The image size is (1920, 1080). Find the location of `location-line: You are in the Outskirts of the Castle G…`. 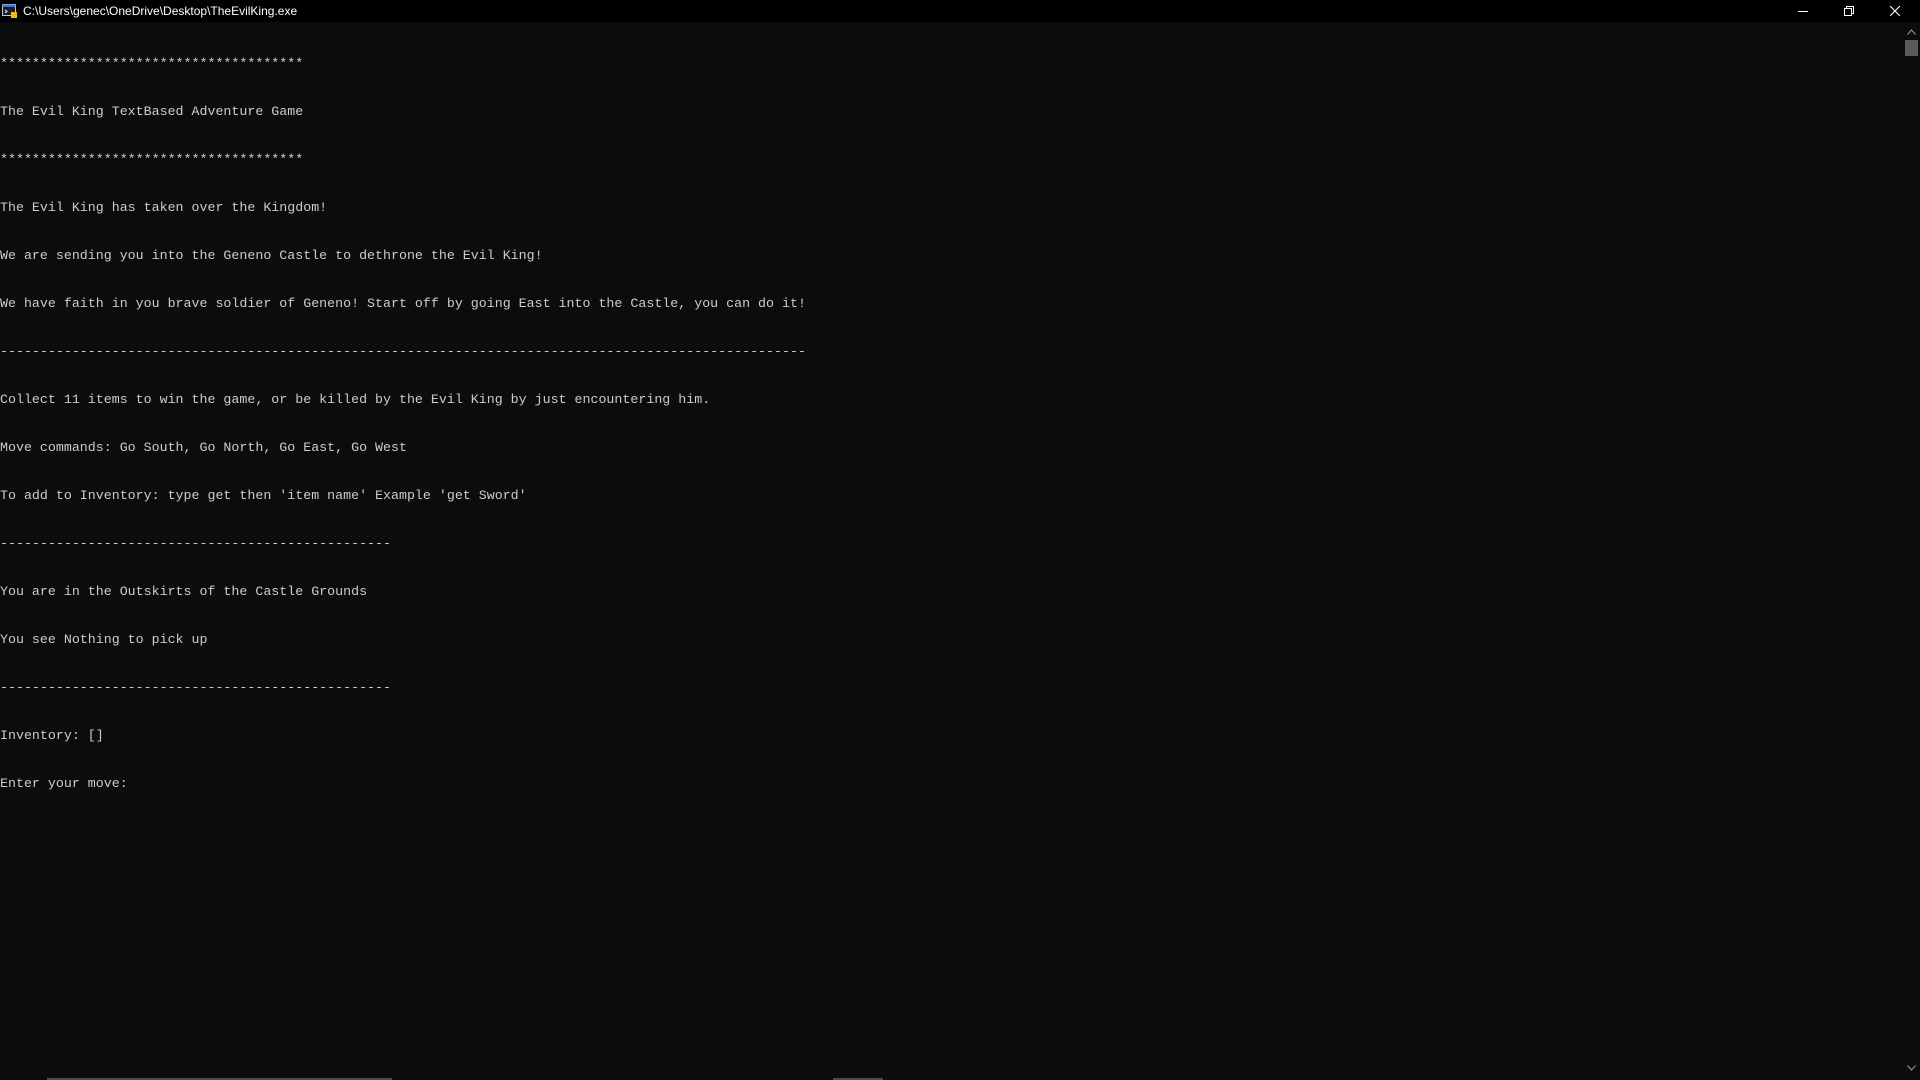

location-line: You are in the Outskirts of the Castle G… is located at coordinates (184, 591).